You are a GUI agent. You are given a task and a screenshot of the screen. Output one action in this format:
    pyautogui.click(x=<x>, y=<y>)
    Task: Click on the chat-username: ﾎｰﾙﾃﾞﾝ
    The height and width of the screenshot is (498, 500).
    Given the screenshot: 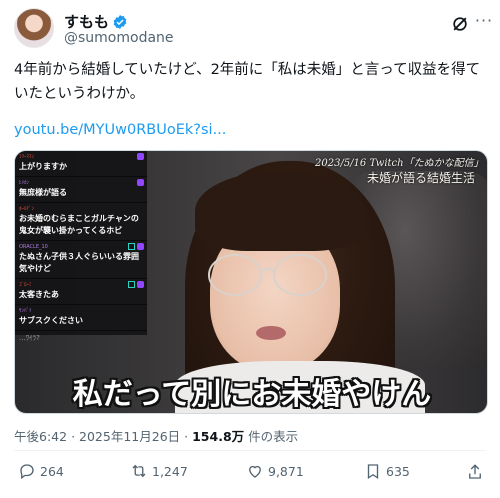 What is the action you would take?
    pyautogui.click(x=27, y=209)
    